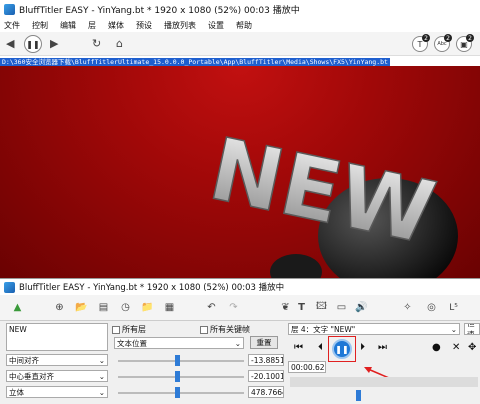 The image size is (480, 404). I want to click on timeline-track, so click(384, 382).